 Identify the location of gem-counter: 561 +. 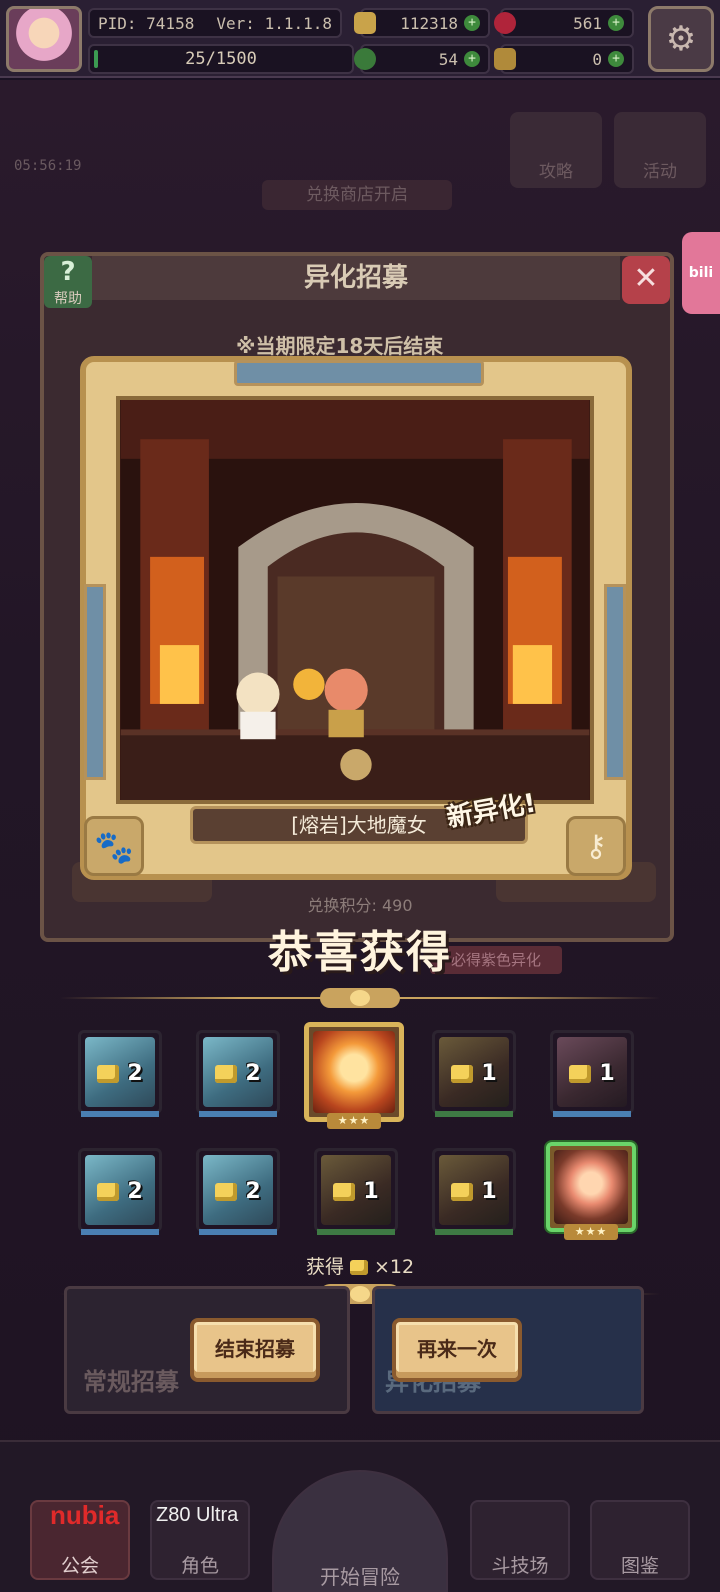
(564, 23).